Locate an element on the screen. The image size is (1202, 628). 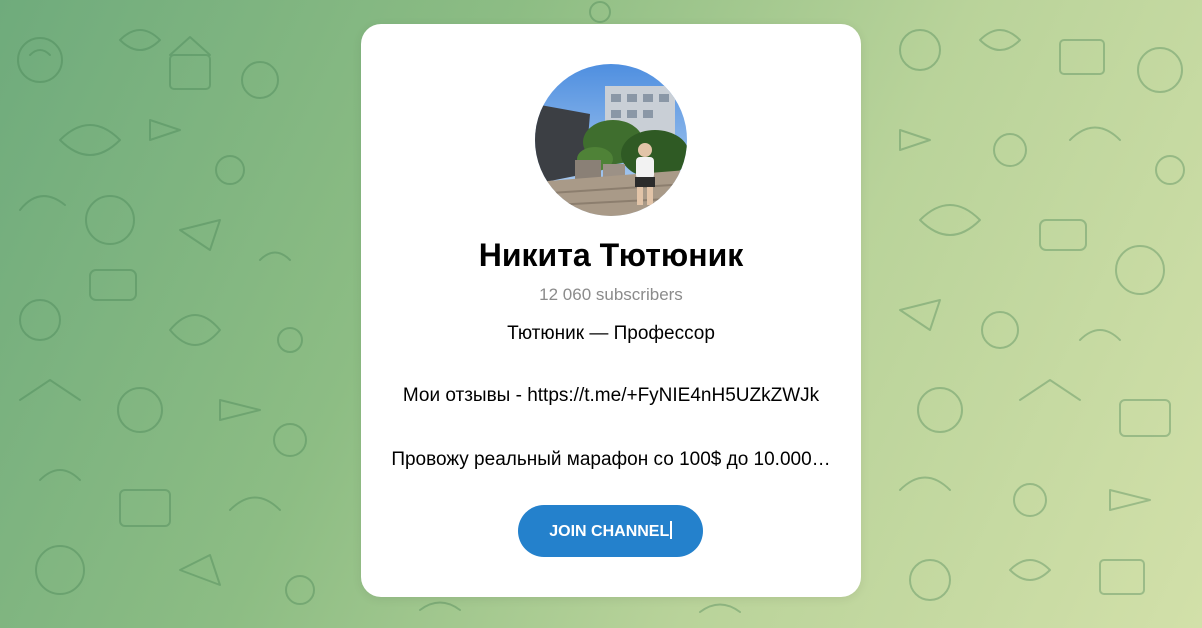
join-channel-button: JOIN CHANNEL is located at coordinates (610, 531).